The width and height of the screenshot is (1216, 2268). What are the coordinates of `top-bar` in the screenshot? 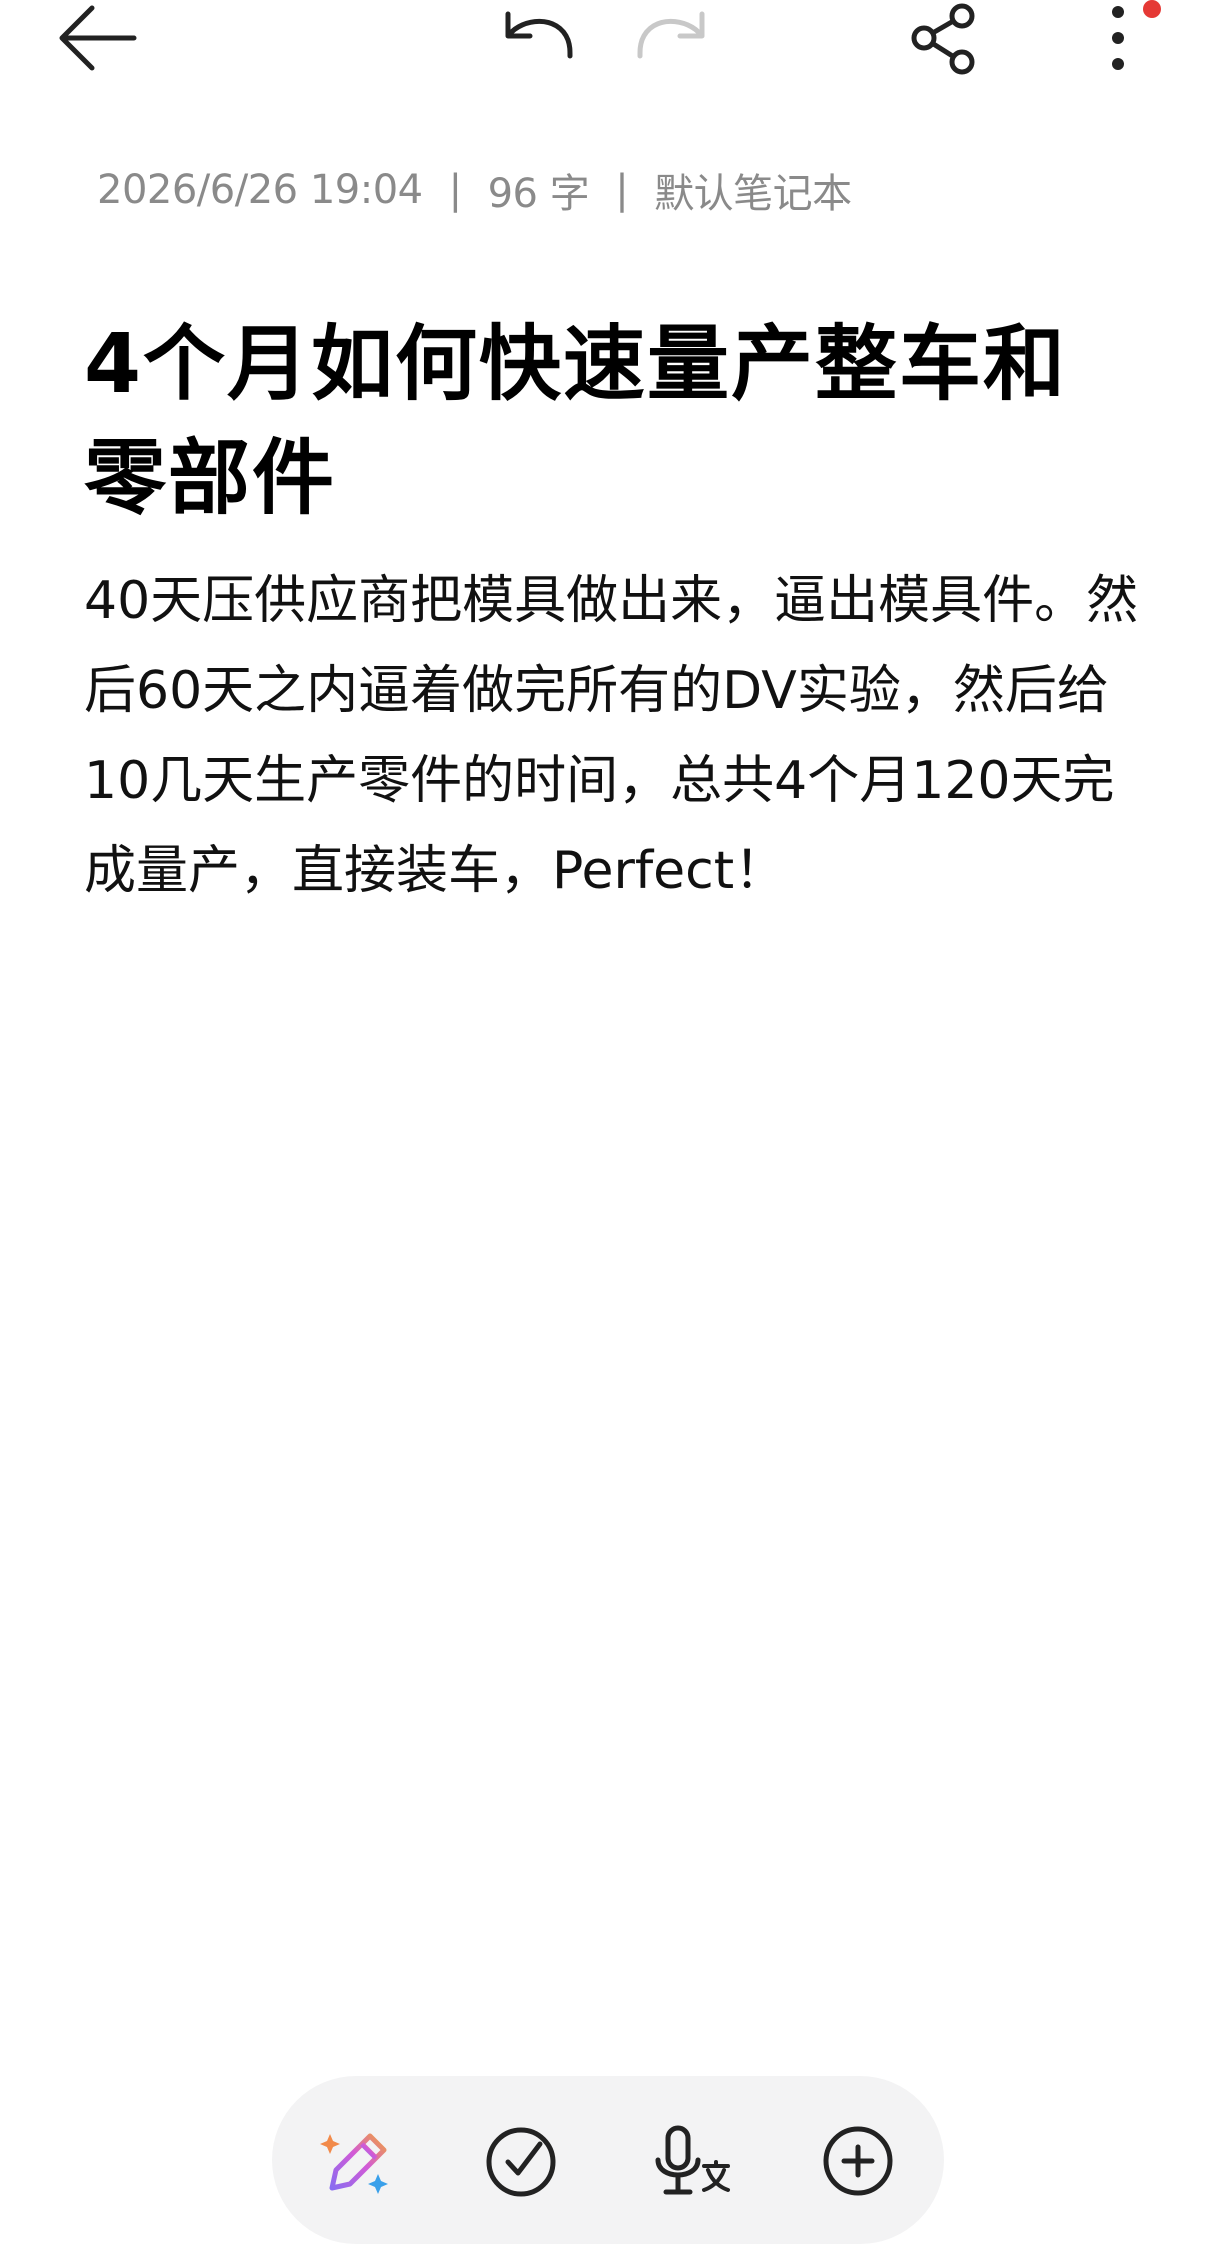 It's located at (608, 45).